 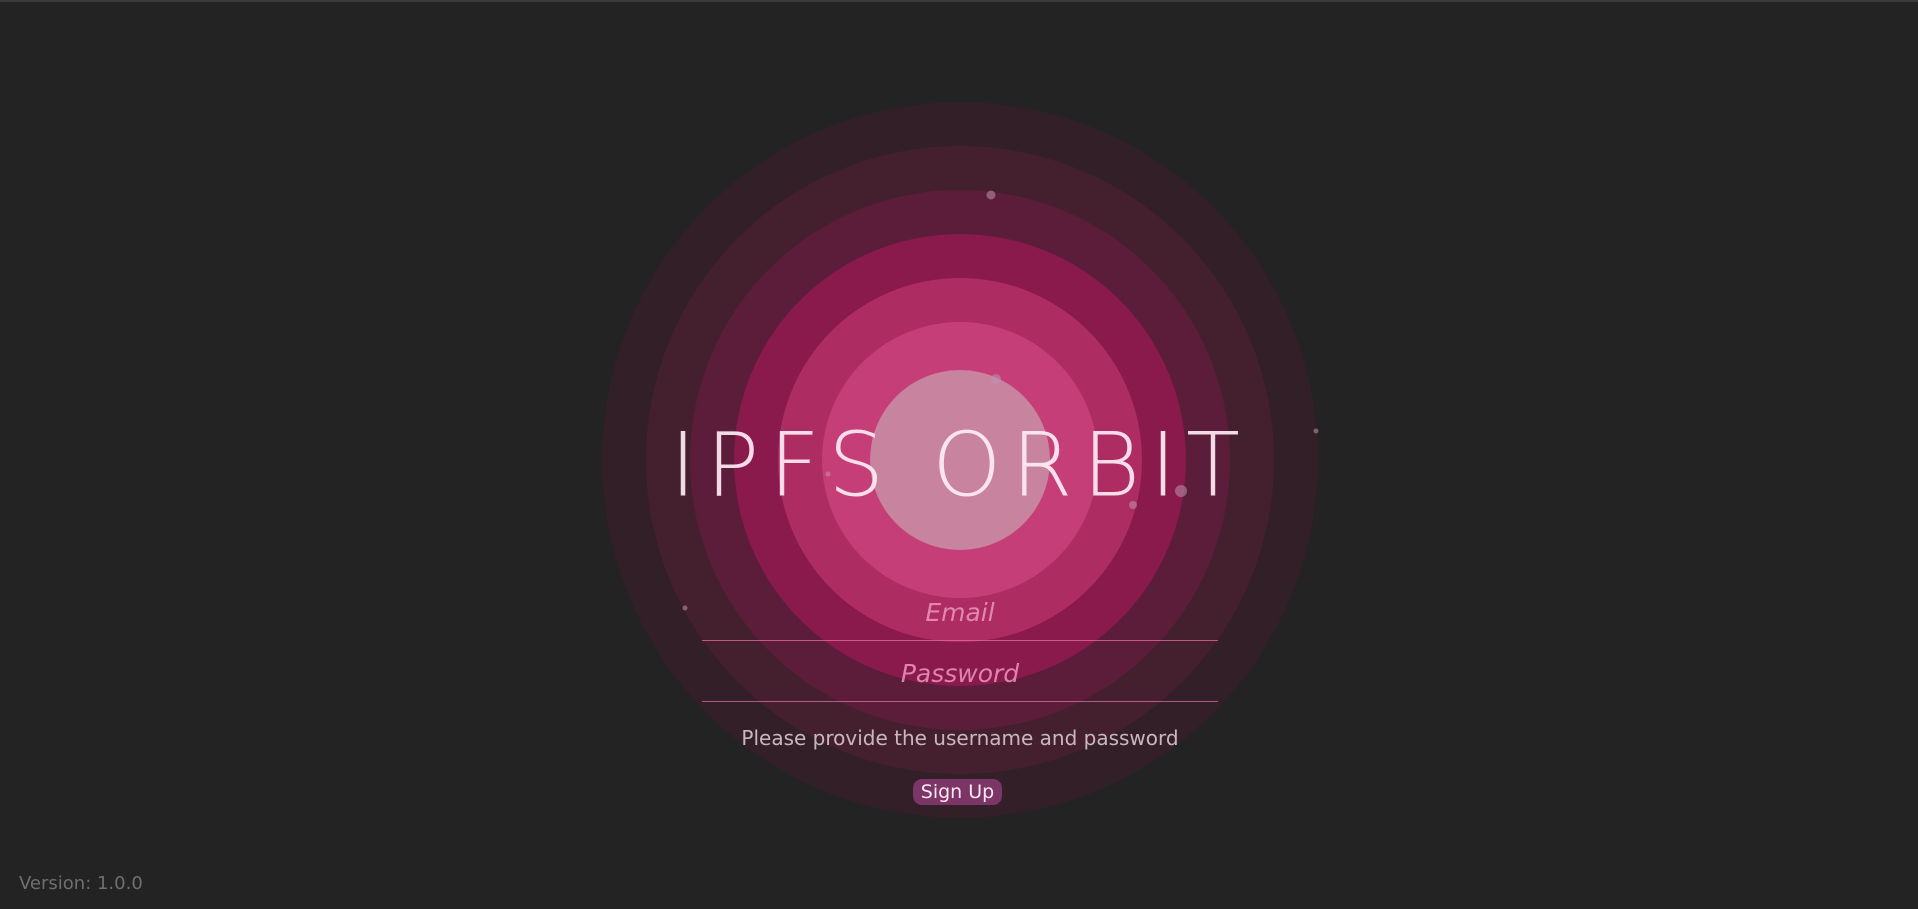 I want to click on password-field-wrapper, so click(x=960, y=674).